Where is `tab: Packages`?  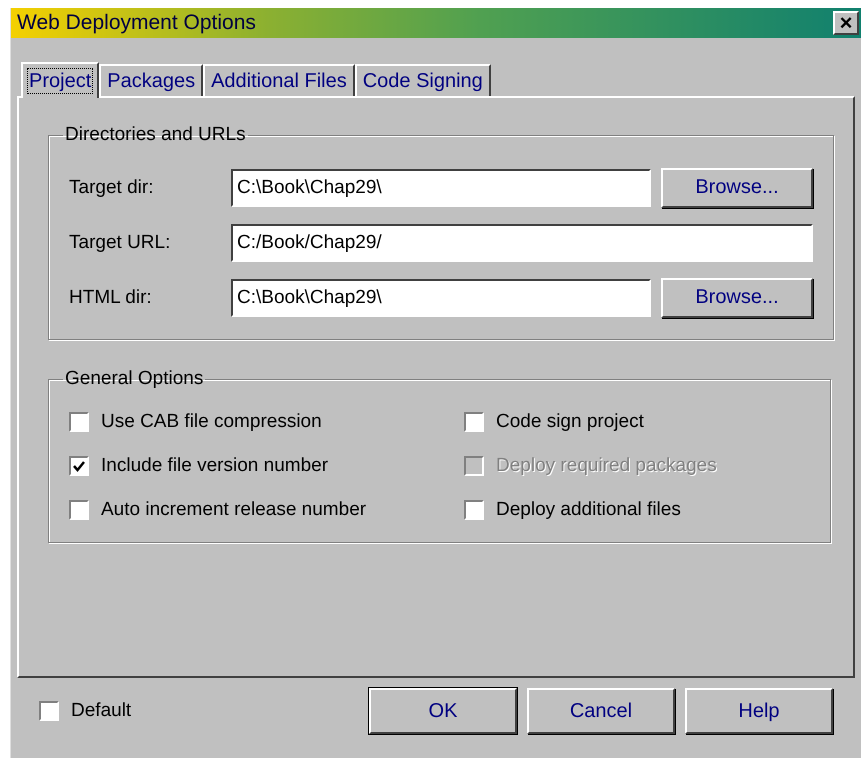
tab: Packages is located at coordinates (151, 80).